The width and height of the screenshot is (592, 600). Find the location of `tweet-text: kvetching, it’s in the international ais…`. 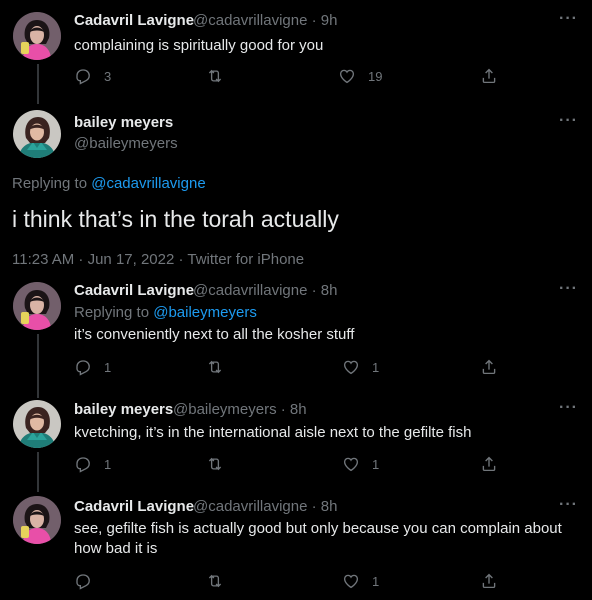

tweet-text: kvetching, it’s in the international ais… is located at coordinates (273, 432).